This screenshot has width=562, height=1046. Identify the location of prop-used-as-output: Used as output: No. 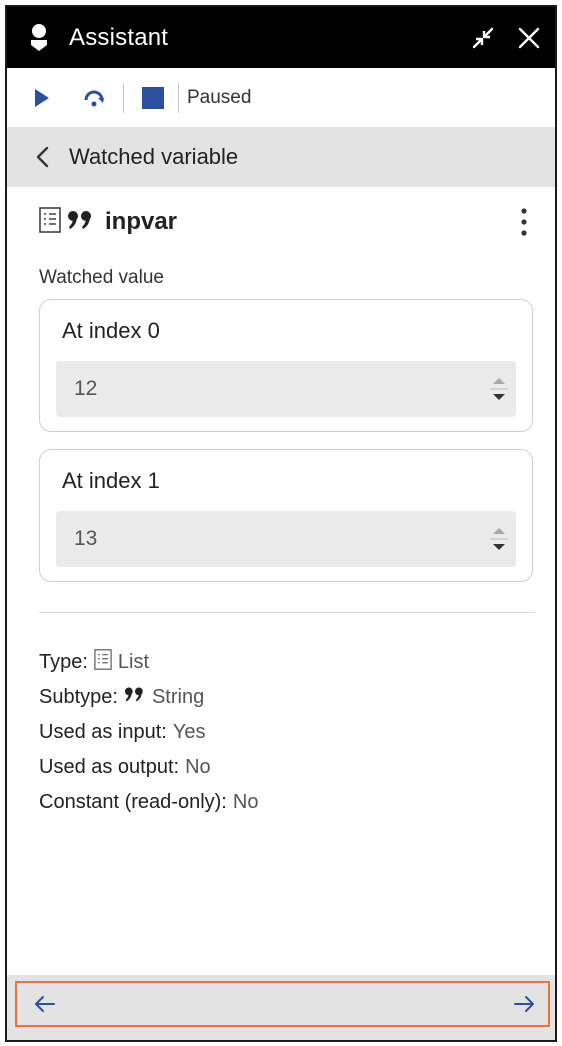
(148, 767).